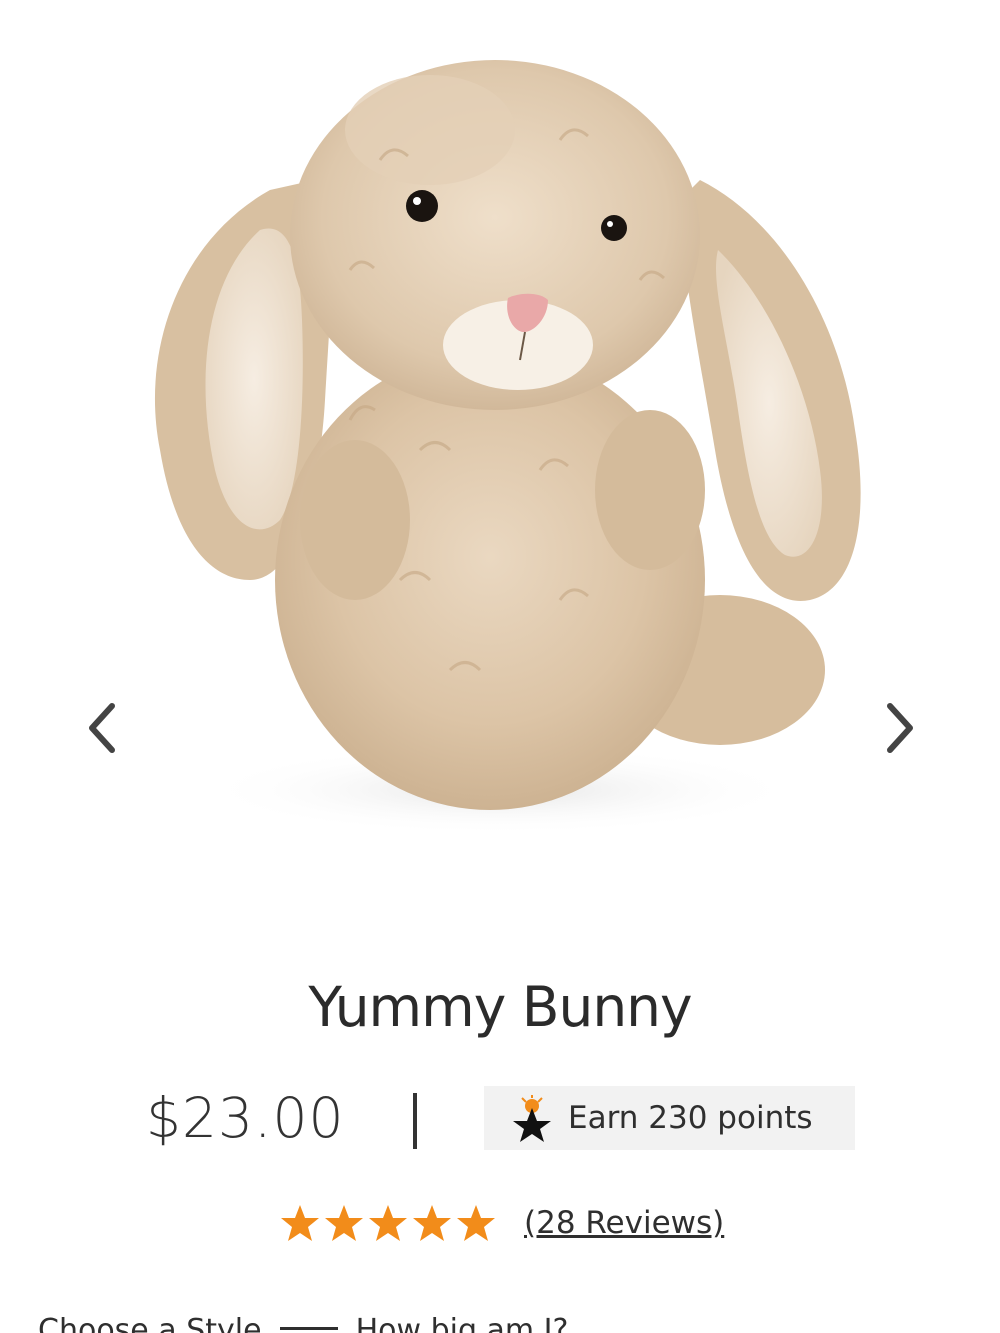 This screenshot has width=1000, height=1333. What do you see at coordinates (150, 1323) in the screenshot?
I see `choose-style-link: Choose a Style` at bounding box center [150, 1323].